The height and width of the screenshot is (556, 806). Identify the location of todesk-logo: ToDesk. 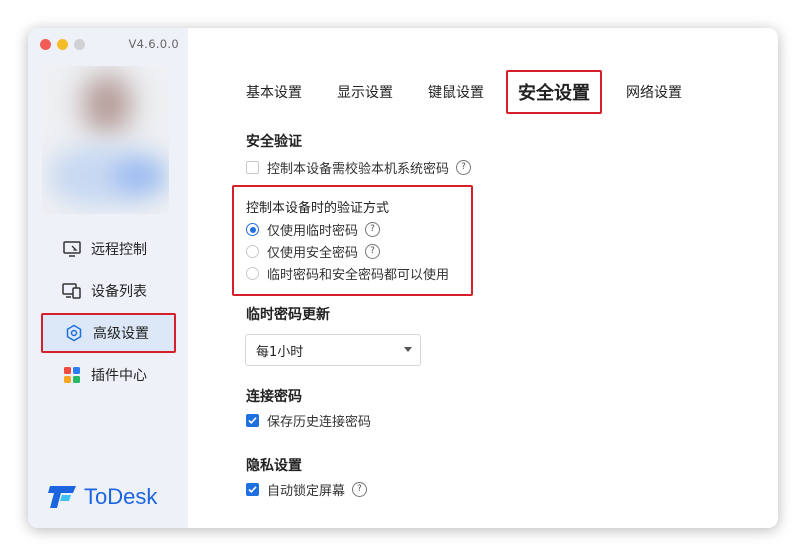
(102, 497).